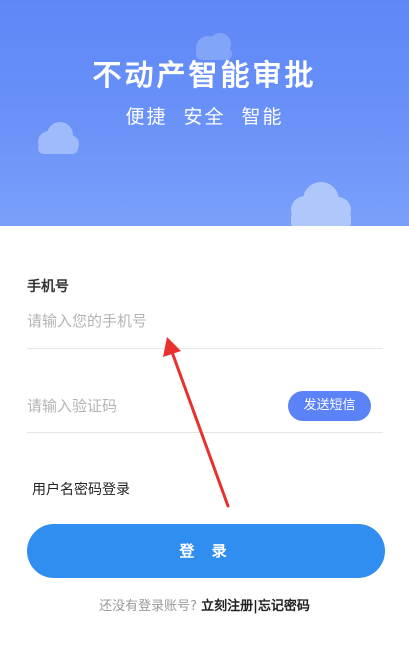  I want to click on register-link: 立刻注册, so click(227, 606).